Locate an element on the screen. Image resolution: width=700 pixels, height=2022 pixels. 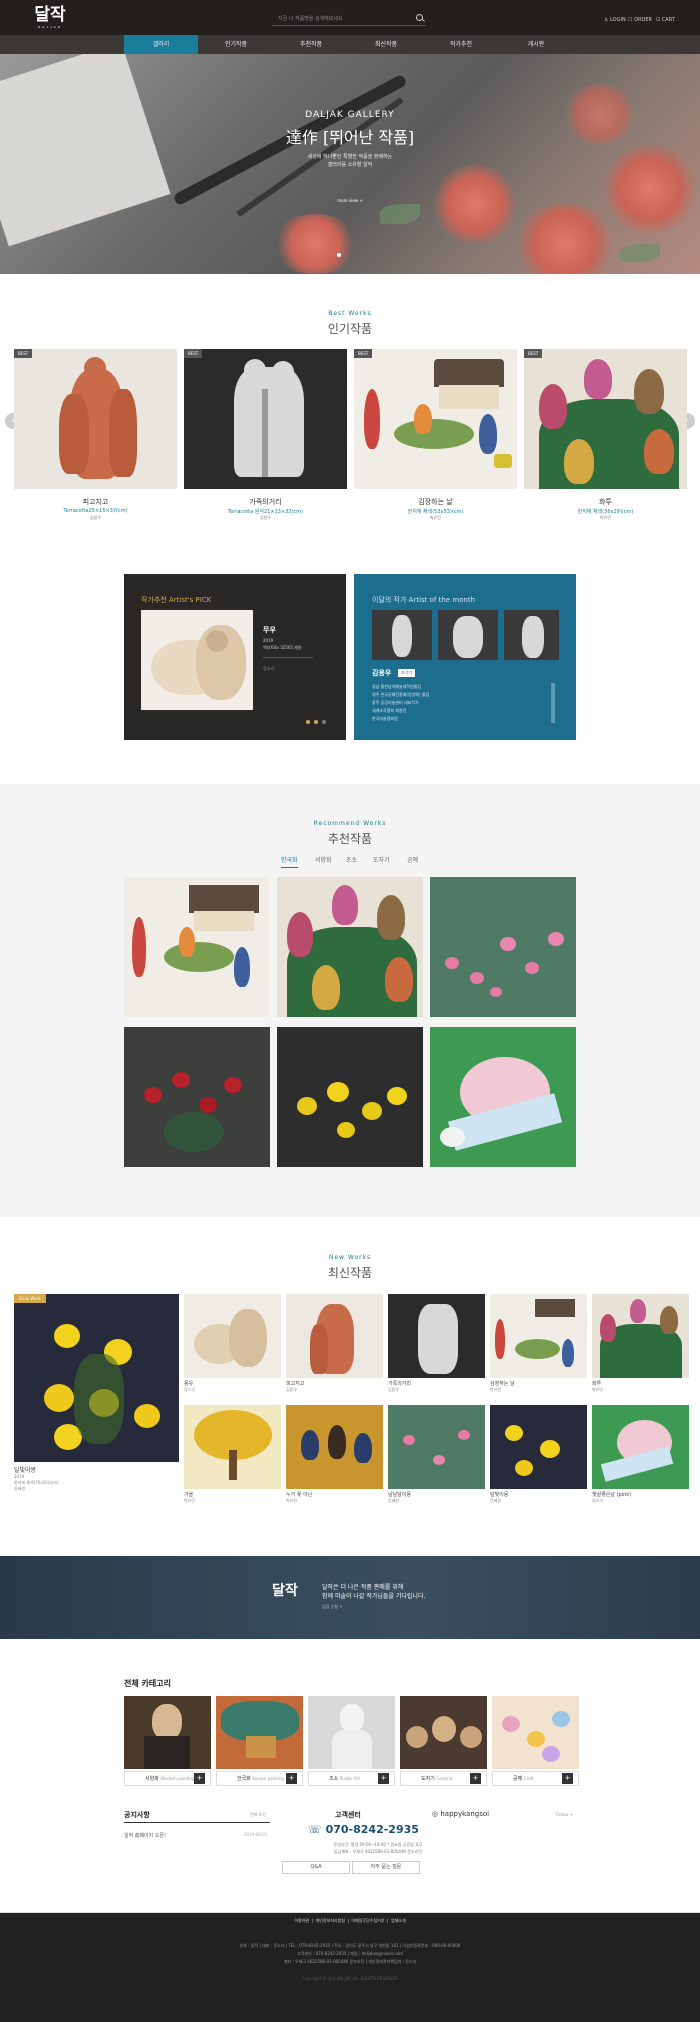
leaf-image is located at coordinates (640, 253).